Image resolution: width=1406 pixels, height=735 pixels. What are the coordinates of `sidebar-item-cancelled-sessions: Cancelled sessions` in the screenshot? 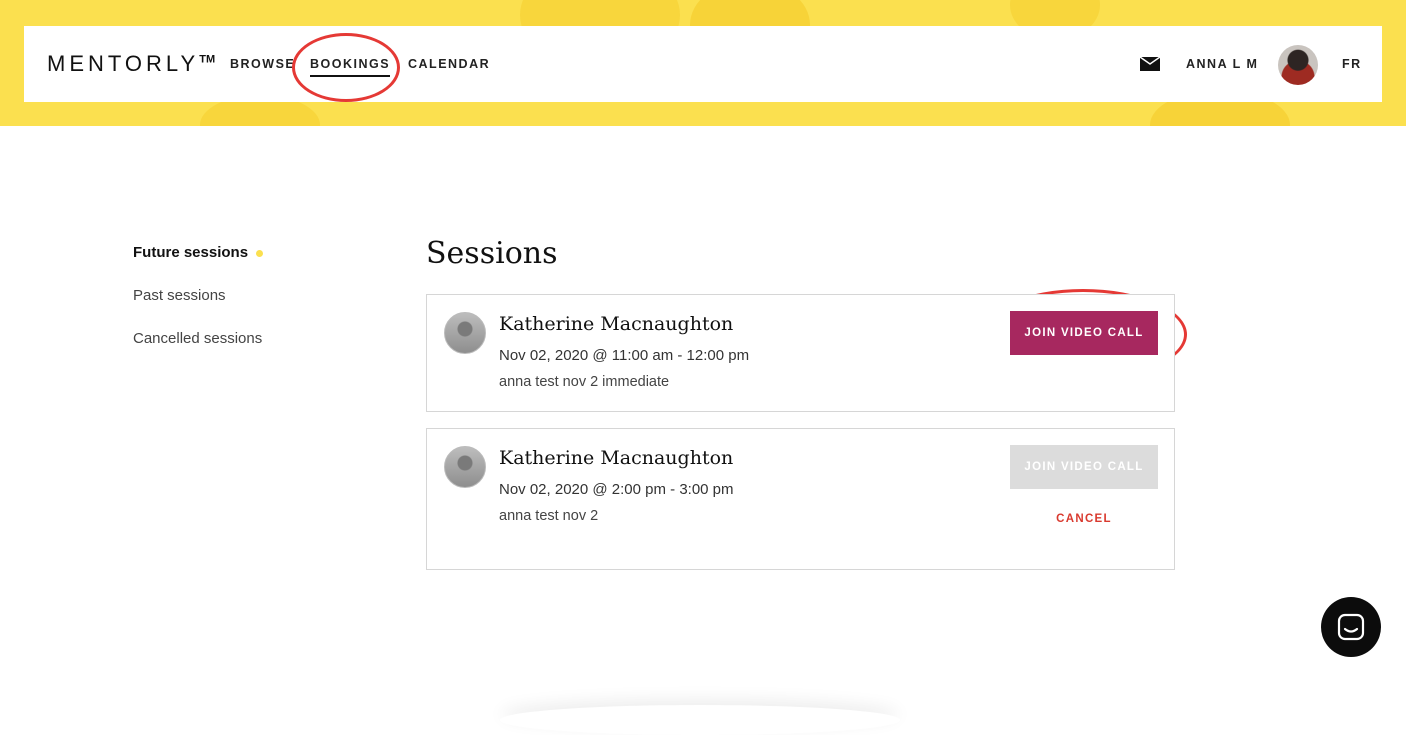 It's located at (197, 338).